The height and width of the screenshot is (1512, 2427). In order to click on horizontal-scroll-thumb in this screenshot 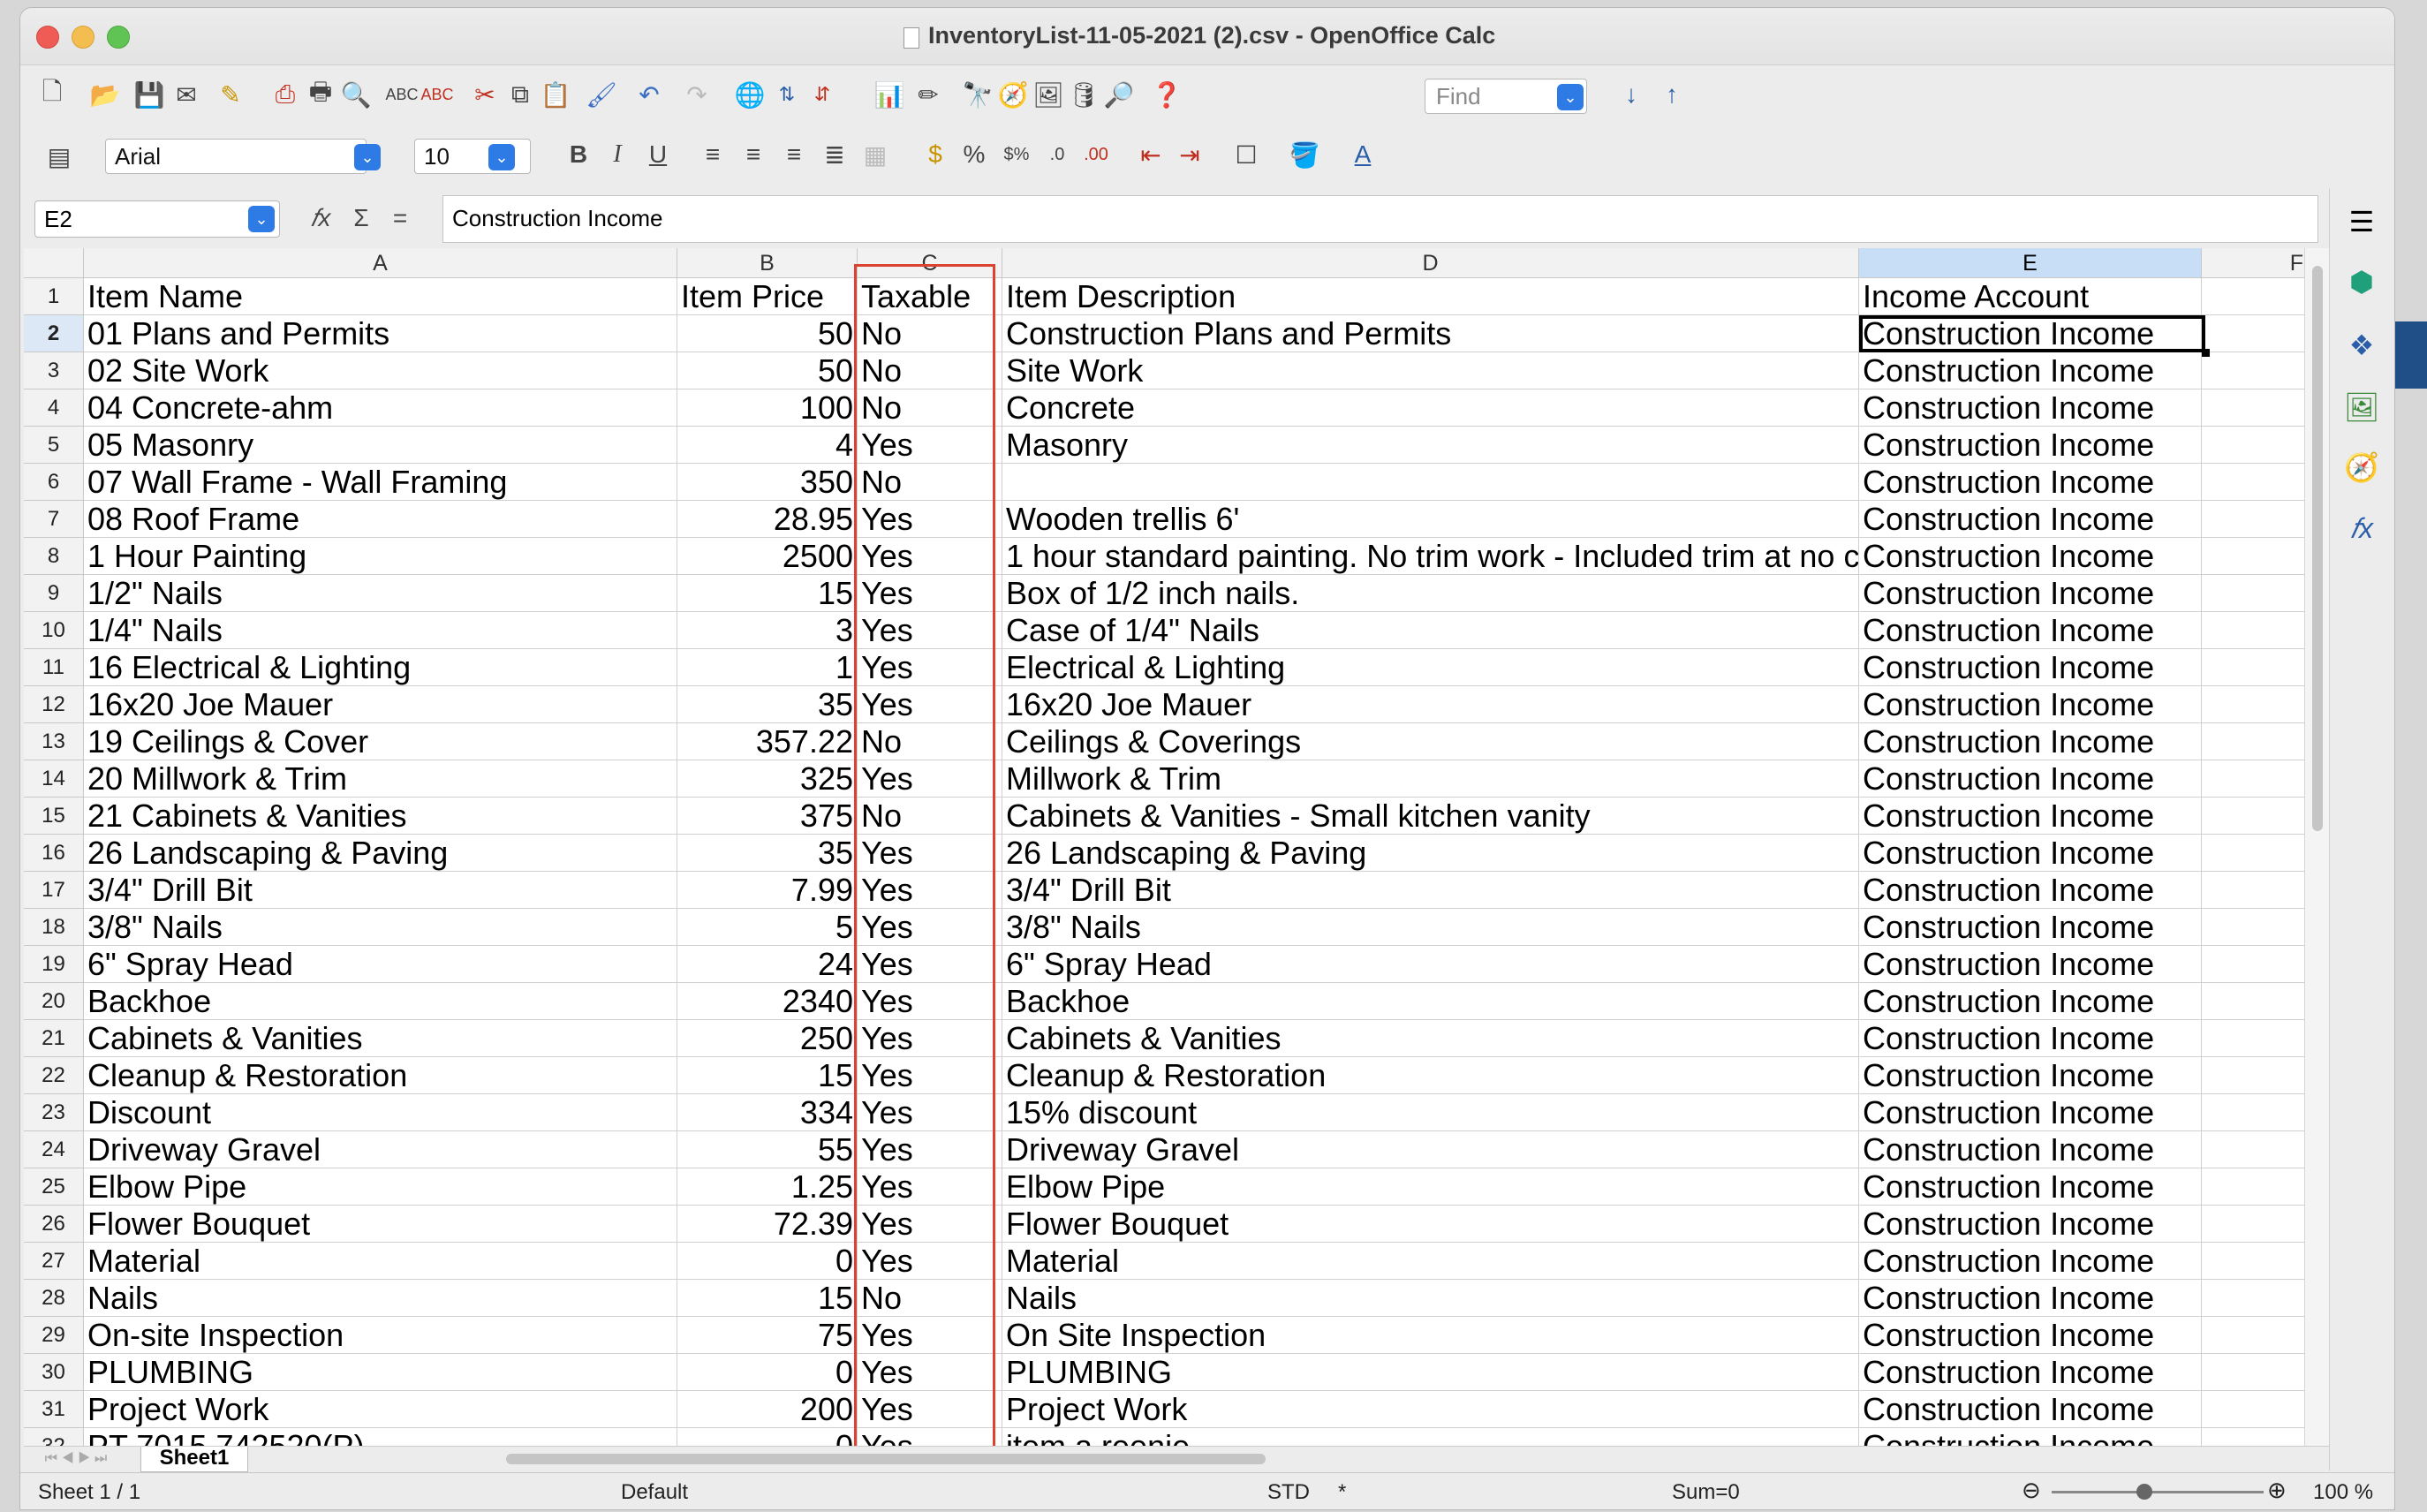, I will do `click(886, 1459)`.